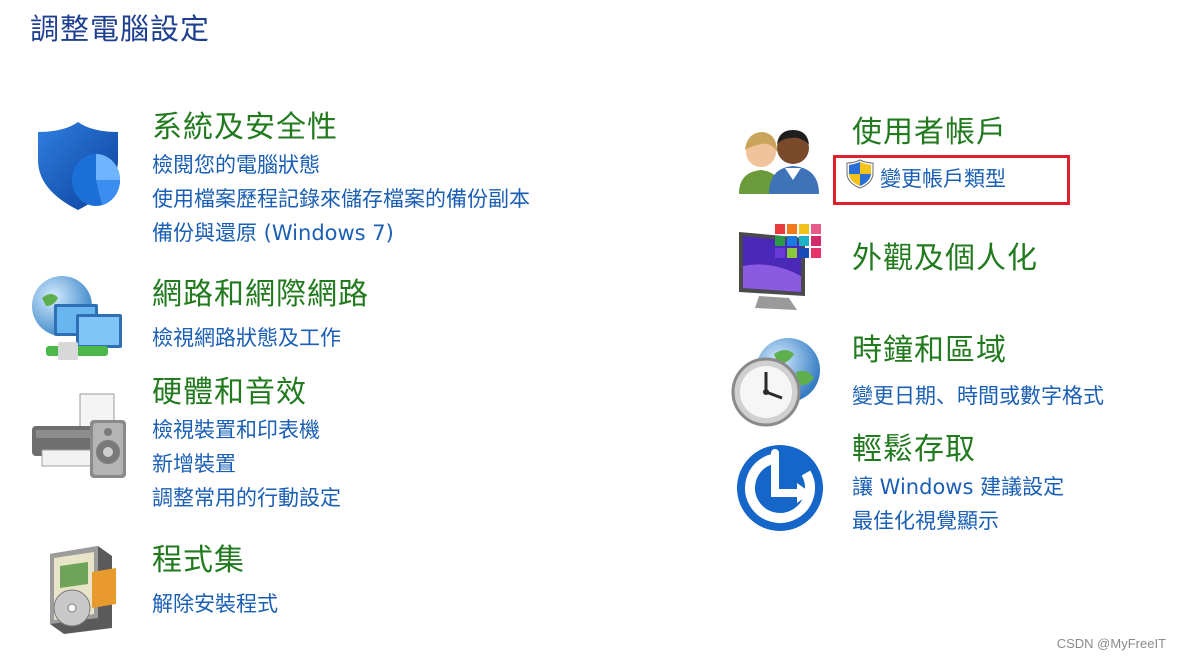 This screenshot has width=1180, height=661. Describe the element at coordinates (246, 393) in the screenshot. I see `category-title: 硬體和音效` at that location.